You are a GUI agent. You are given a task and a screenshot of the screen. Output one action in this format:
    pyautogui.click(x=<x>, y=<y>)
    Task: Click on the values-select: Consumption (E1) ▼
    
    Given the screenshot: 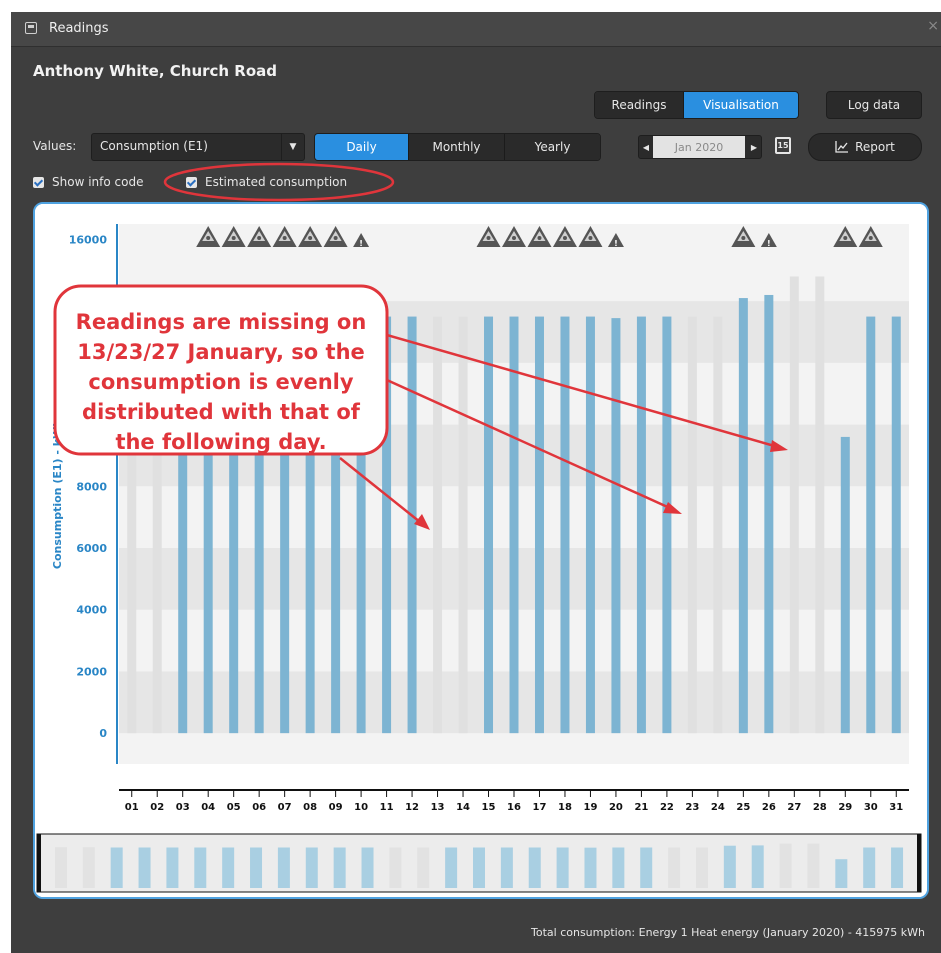 What is the action you would take?
    pyautogui.click(x=198, y=147)
    